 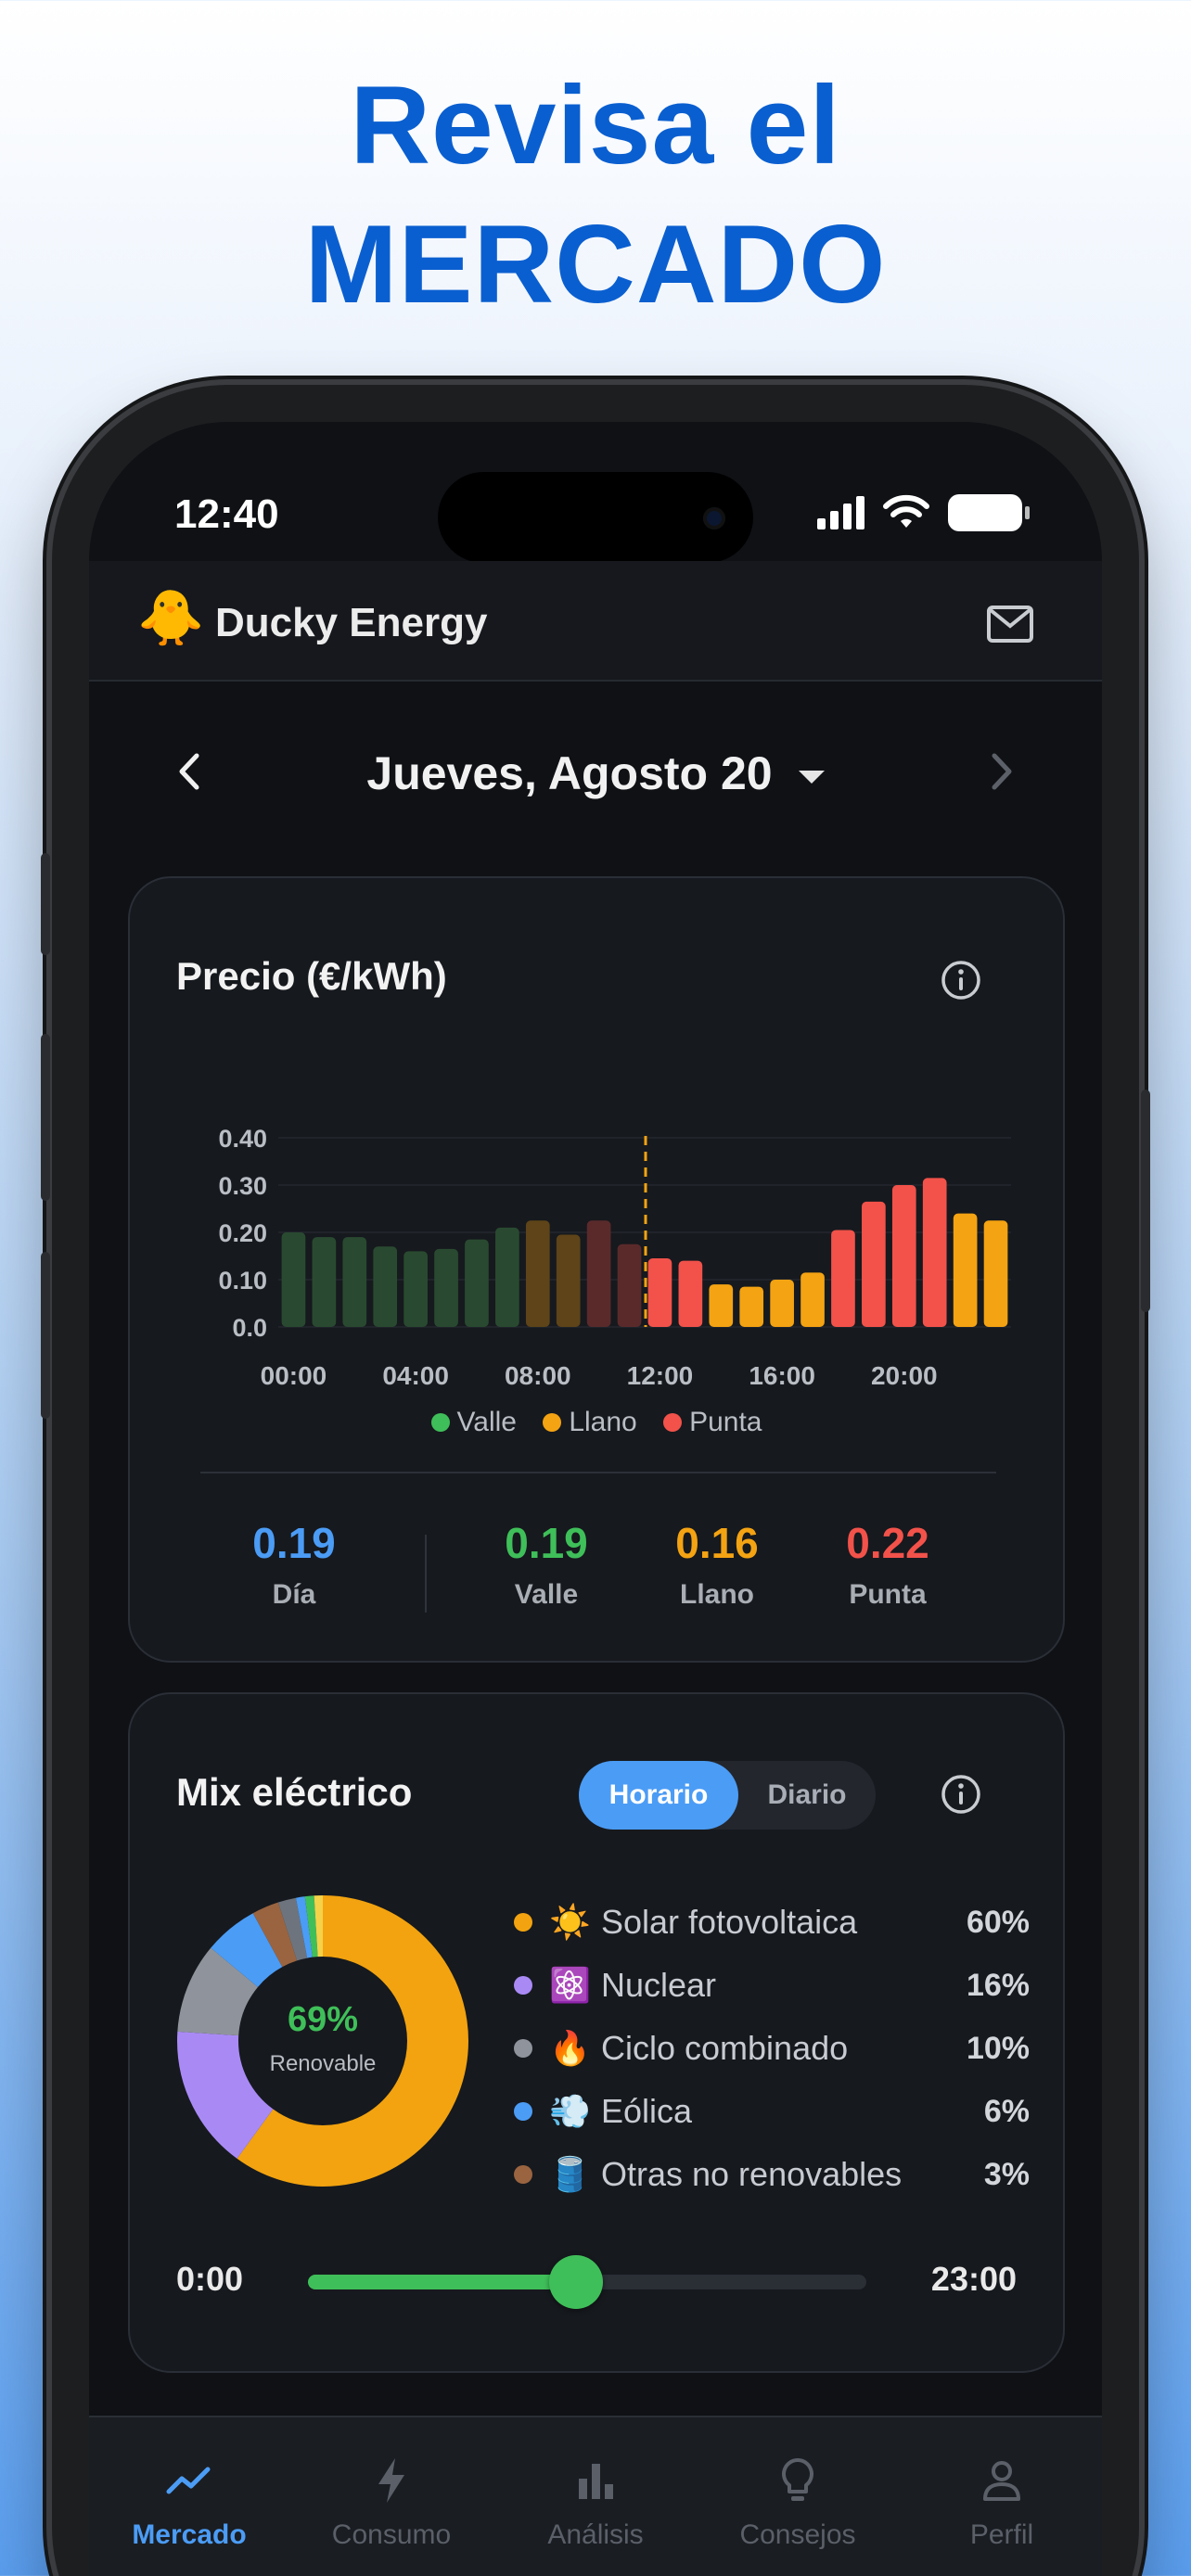 I want to click on y-tick-label: 0.20, so click(x=242, y=1233).